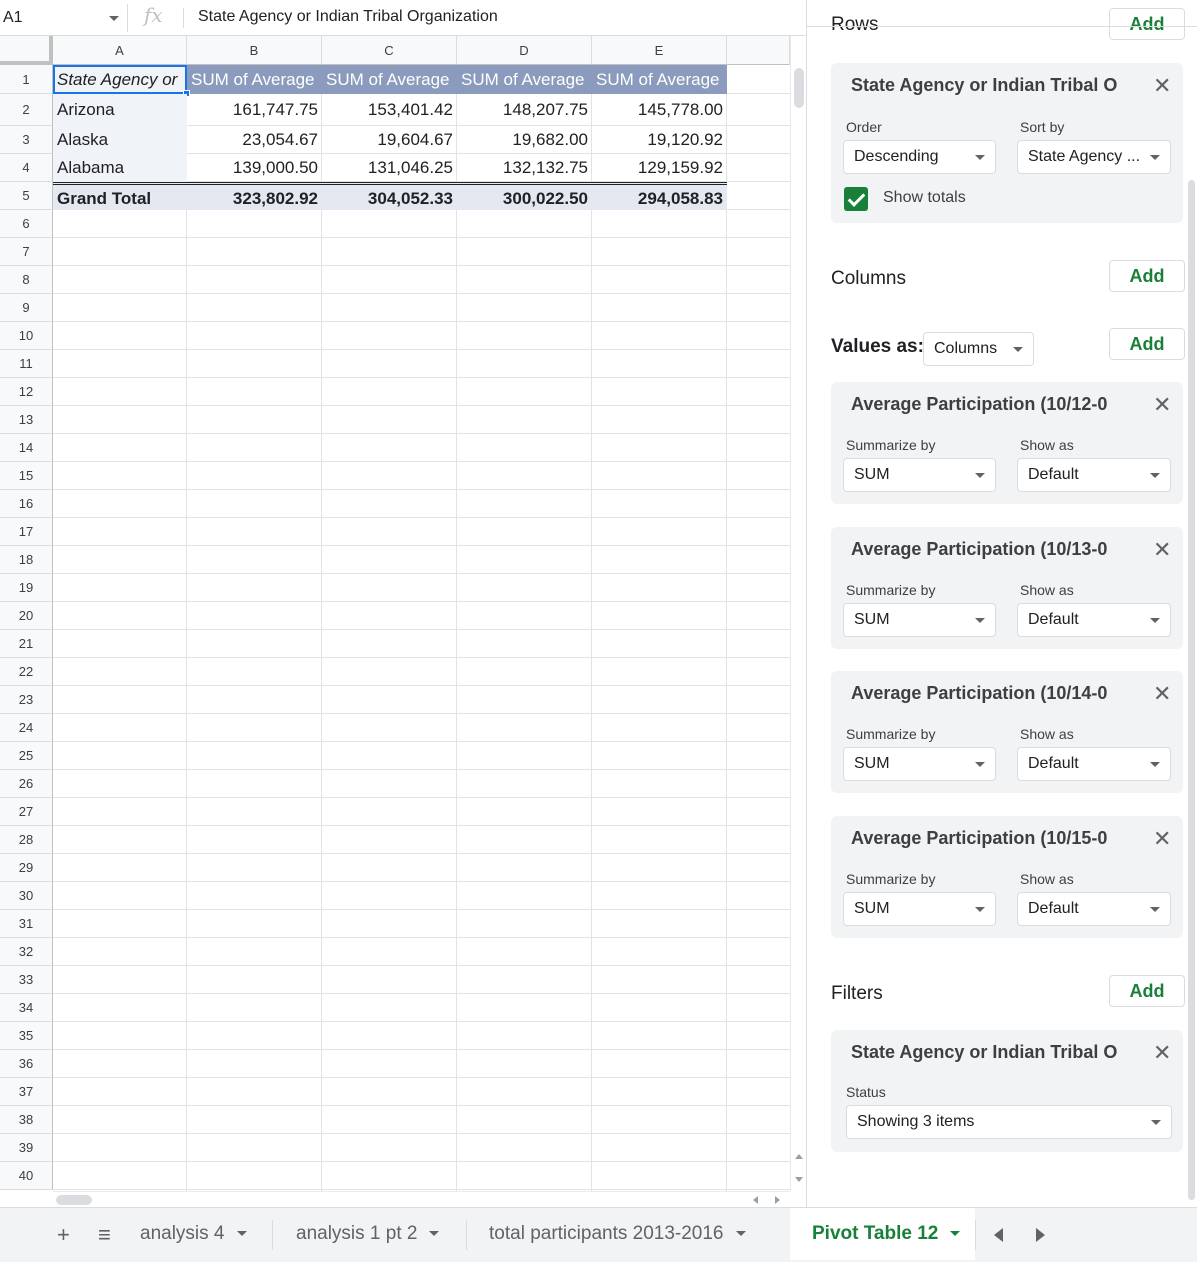 This screenshot has height=1262, width=1197. I want to click on row-header: 29, so click(26, 868).